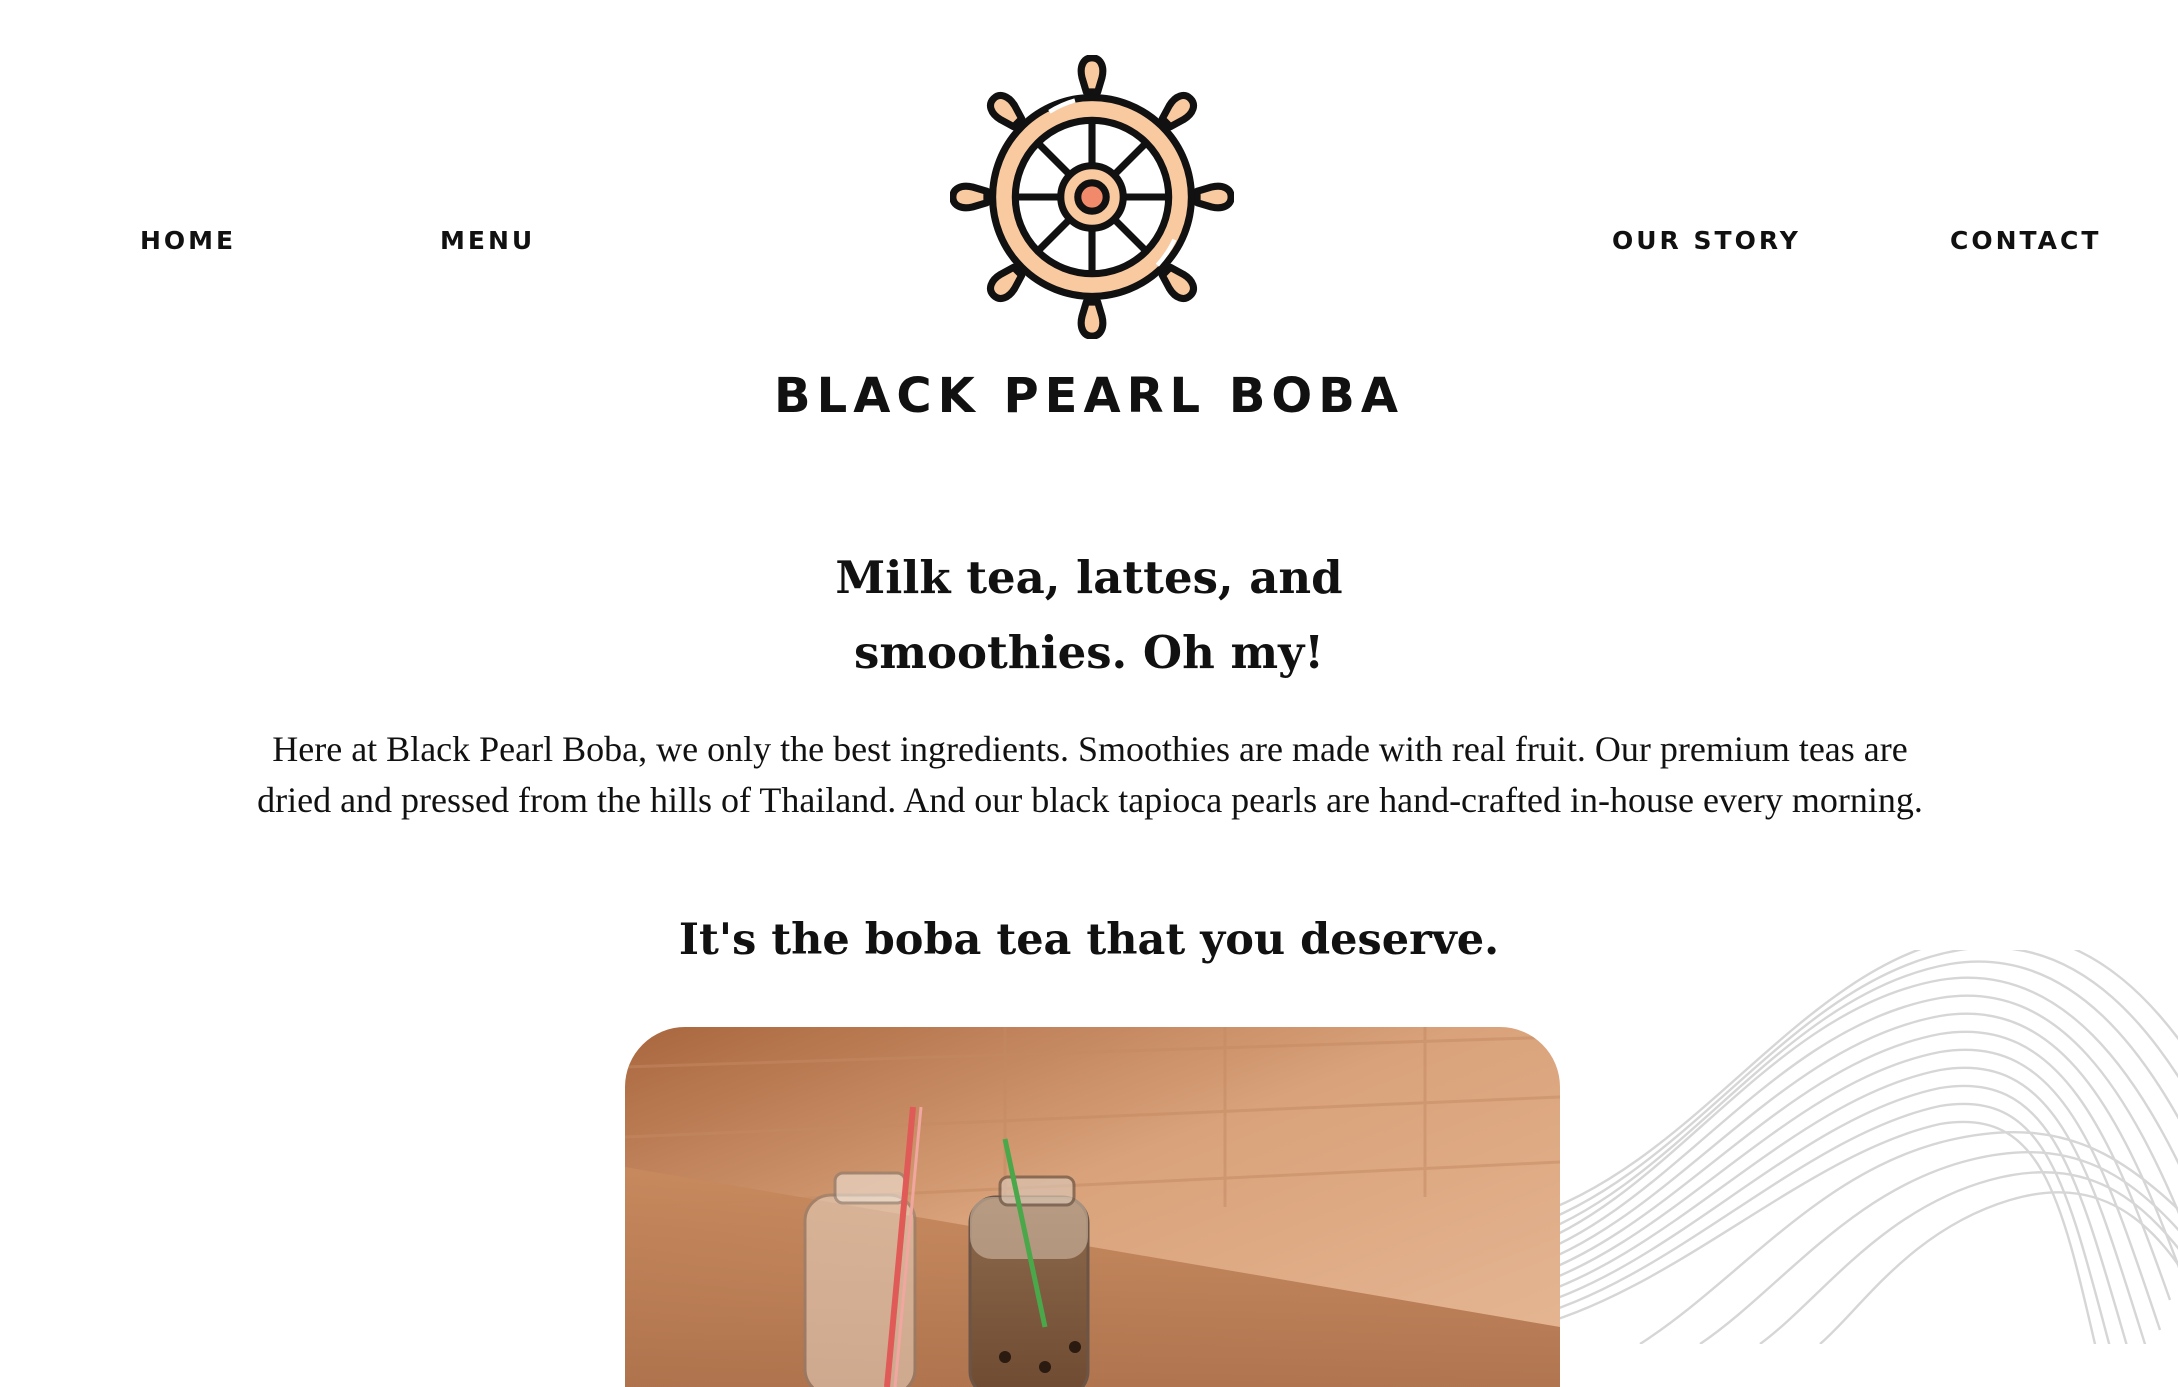 The height and width of the screenshot is (1387, 2178). I want to click on nav-menu-link: MENU, so click(487, 240).